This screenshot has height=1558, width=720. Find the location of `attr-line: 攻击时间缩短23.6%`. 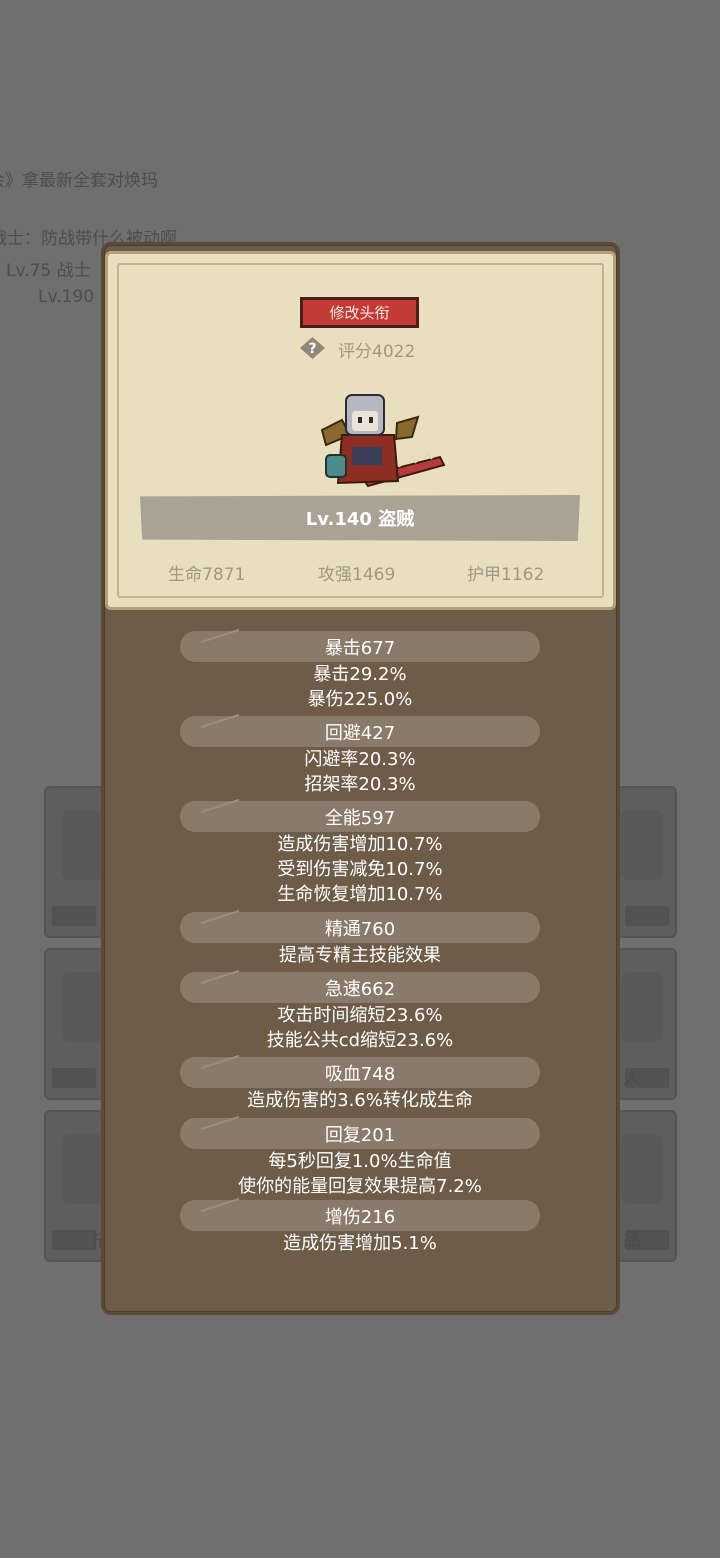

attr-line: 攻击时间缩短23.6% is located at coordinates (360, 1015).